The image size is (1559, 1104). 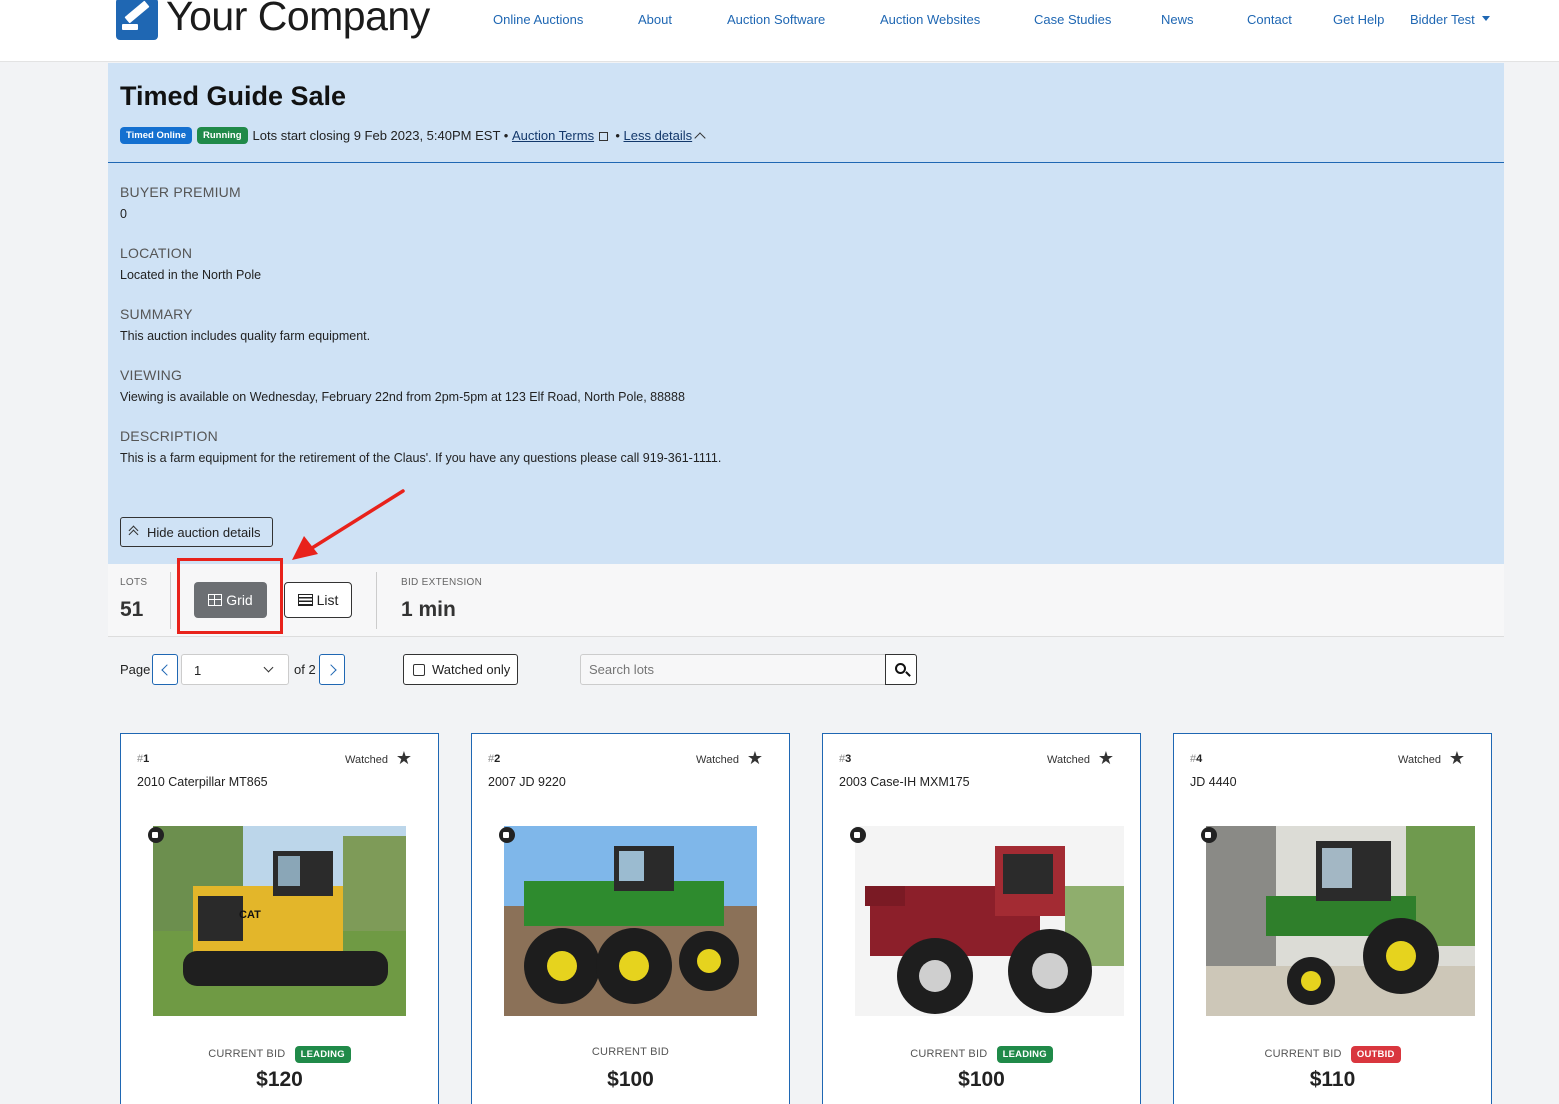 What do you see at coordinates (419, 670) in the screenshot?
I see `checkbox-icon` at bounding box center [419, 670].